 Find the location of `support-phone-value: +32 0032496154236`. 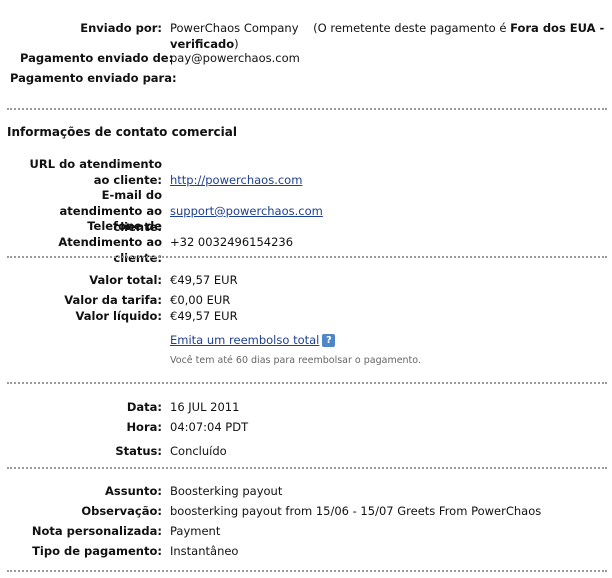

support-phone-value: +32 0032496154236 is located at coordinates (232, 242).